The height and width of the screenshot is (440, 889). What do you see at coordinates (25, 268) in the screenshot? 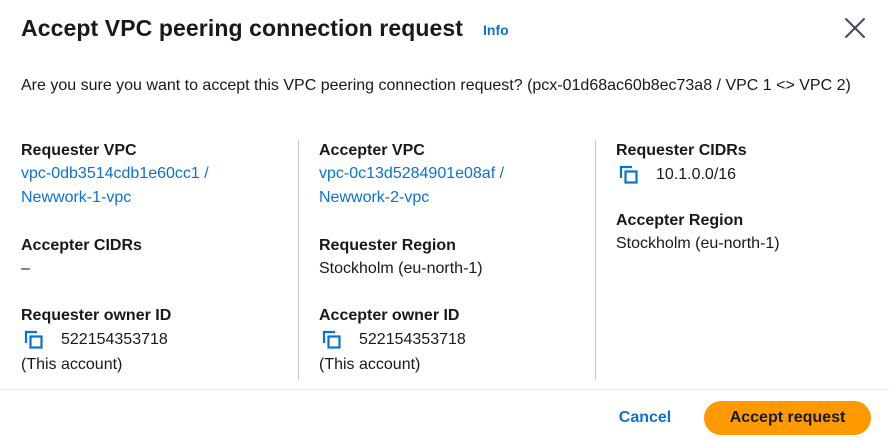
I see `accepter-cidrs-value: –` at bounding box center [25, 268].